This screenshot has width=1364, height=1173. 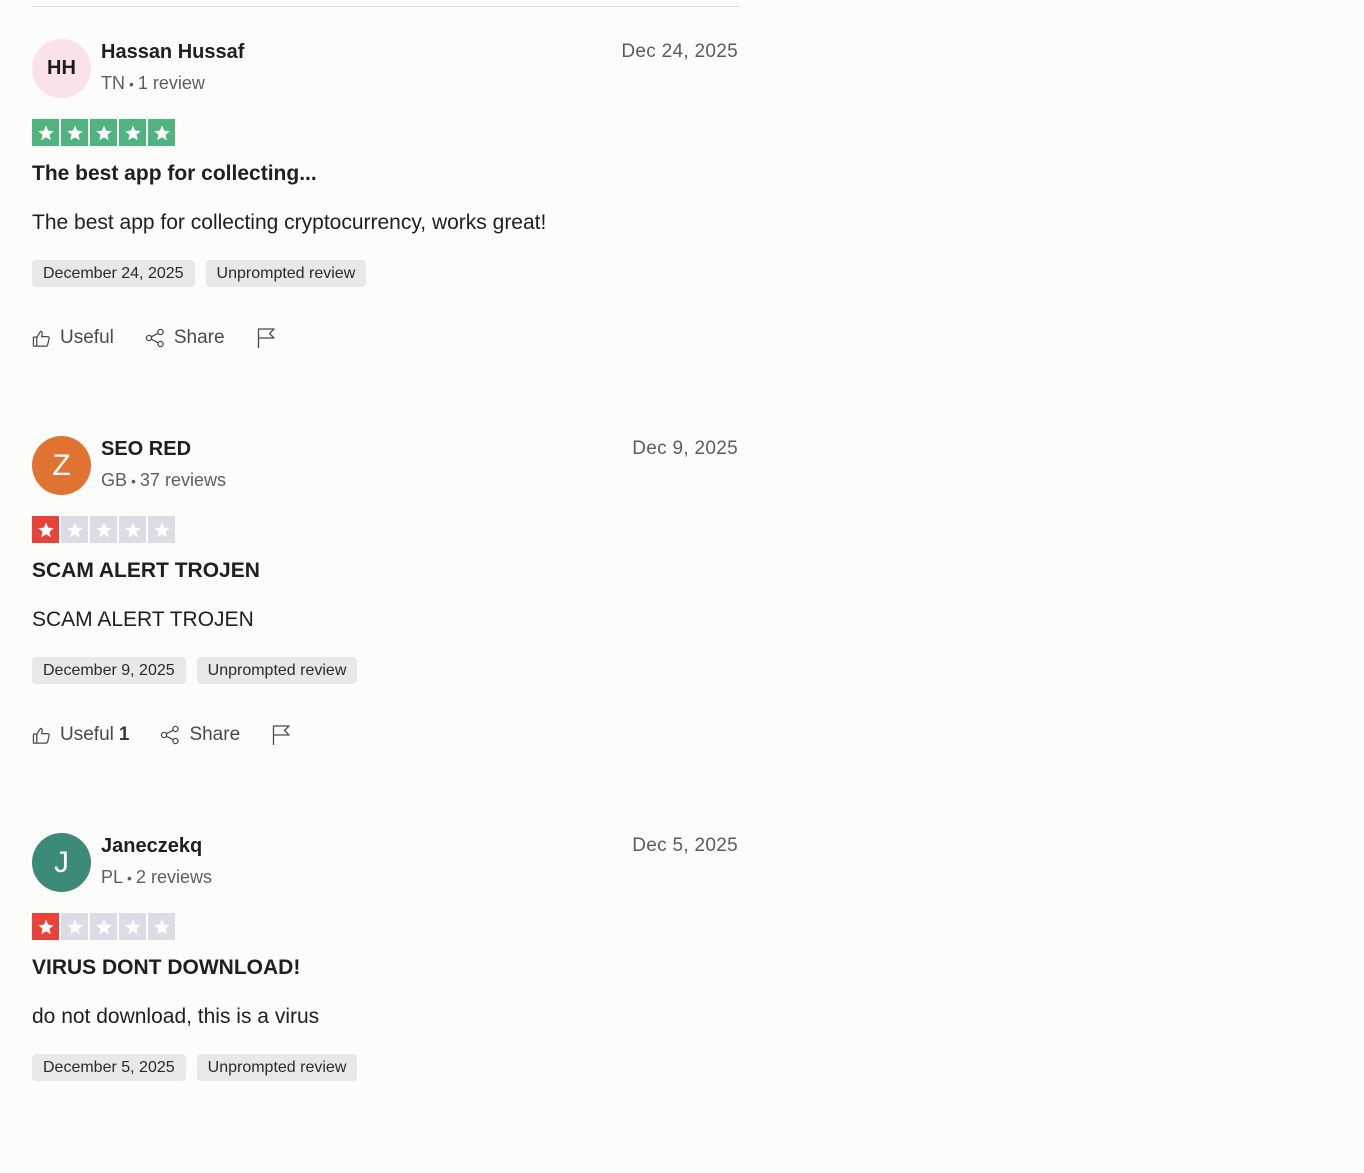 What do you see at coordinates (166, 968) in the screenshot?
I see `review-title: VIRUS DONT DOWNLOAD!` at bounding box center [166, 968].